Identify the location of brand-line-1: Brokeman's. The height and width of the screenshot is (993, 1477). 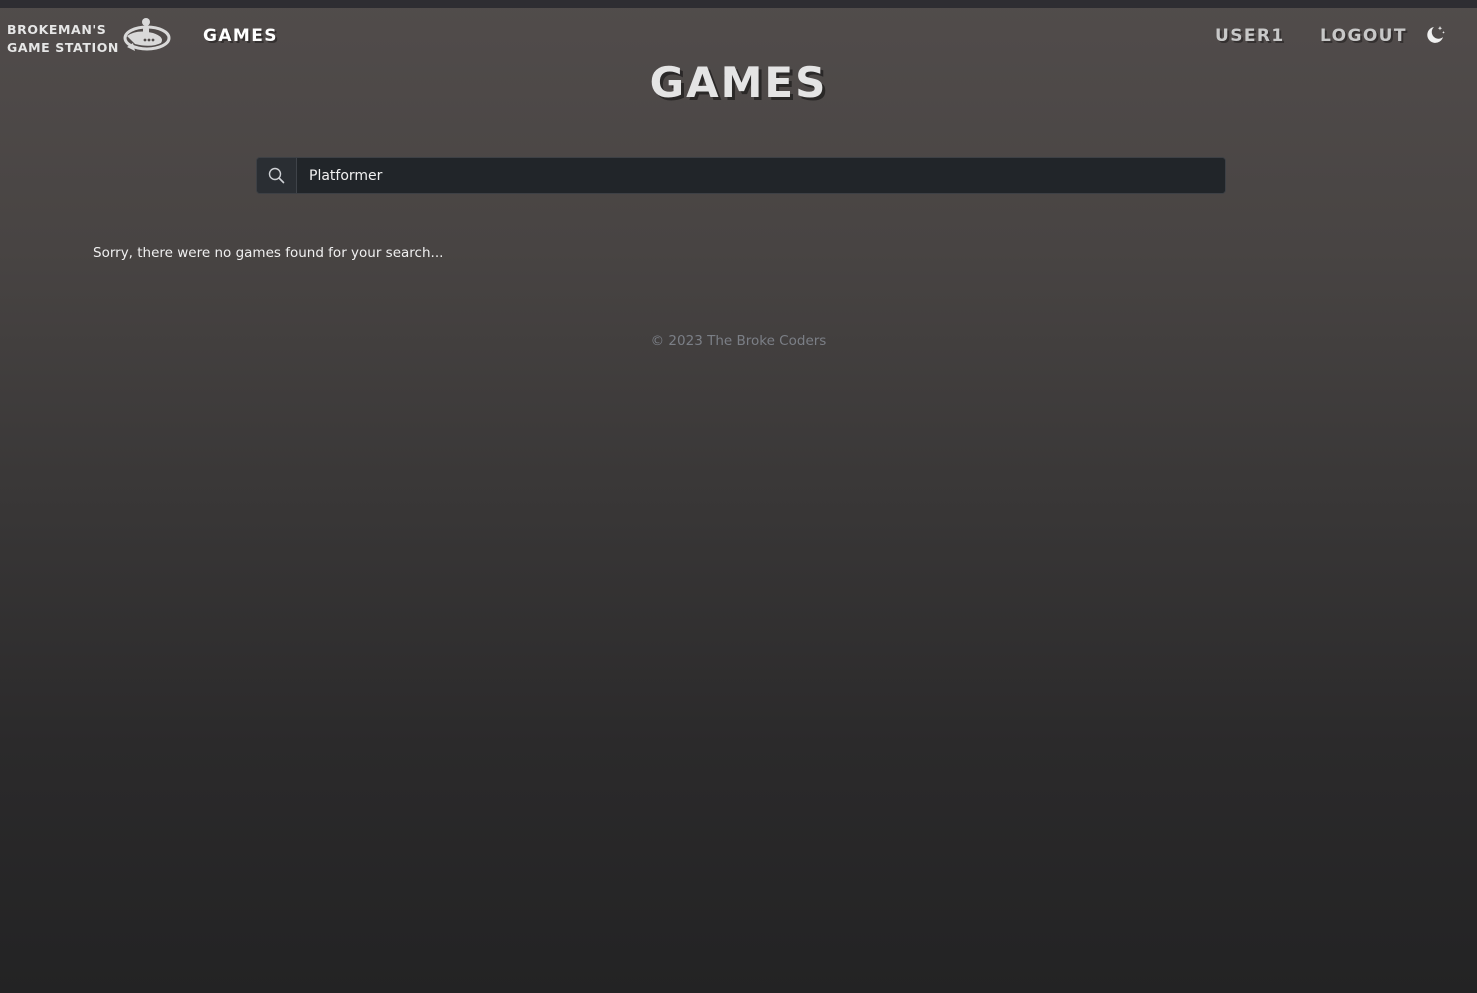
(57, 29).